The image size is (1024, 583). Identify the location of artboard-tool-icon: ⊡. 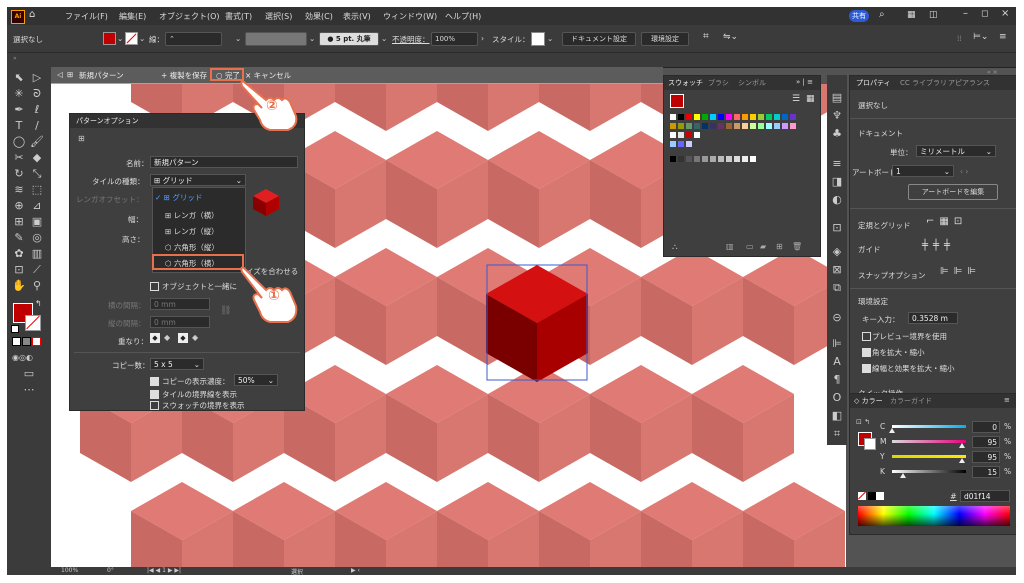
(19, 270).